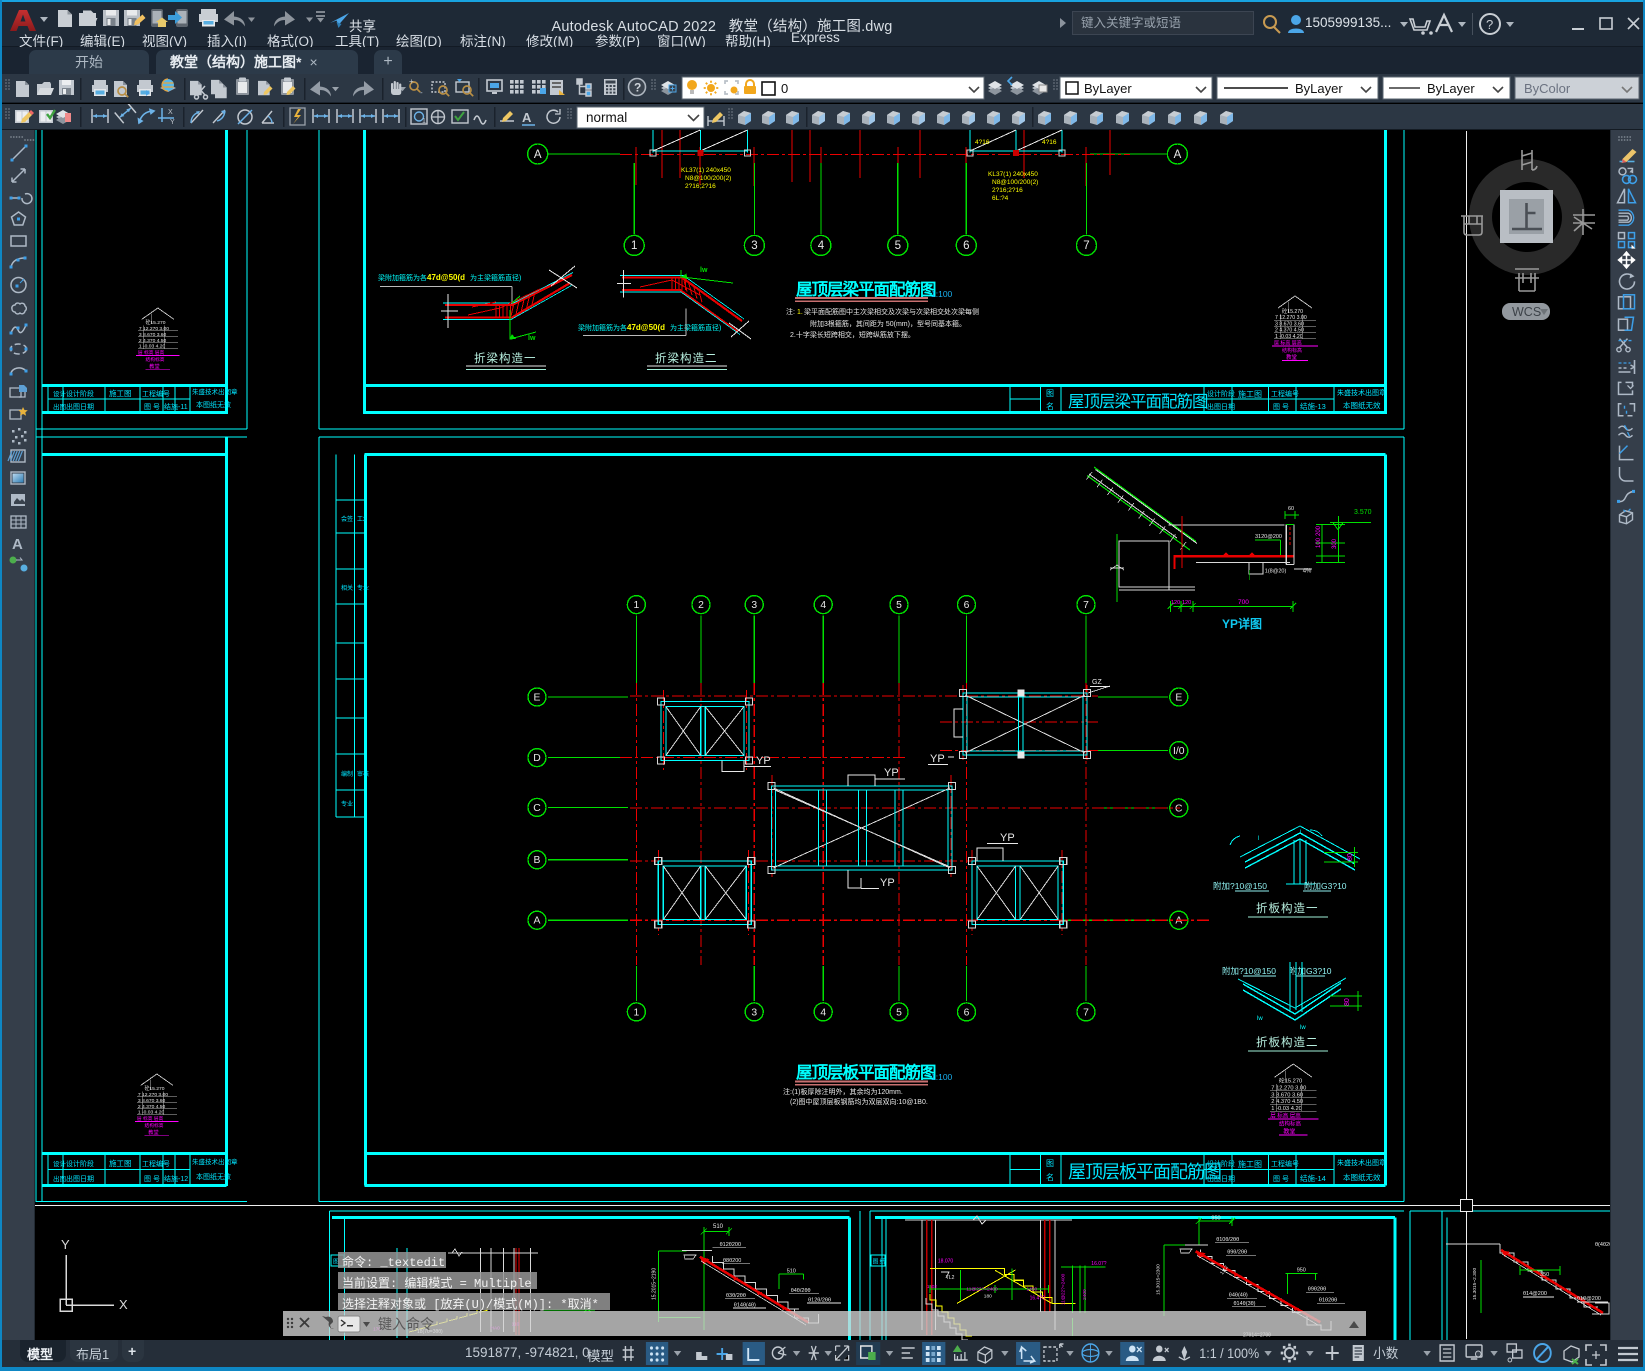  Describe the element at coordinates (736, 1296) in the screenshot. I see `svg-text: θ3θ/2θθ` at that location.